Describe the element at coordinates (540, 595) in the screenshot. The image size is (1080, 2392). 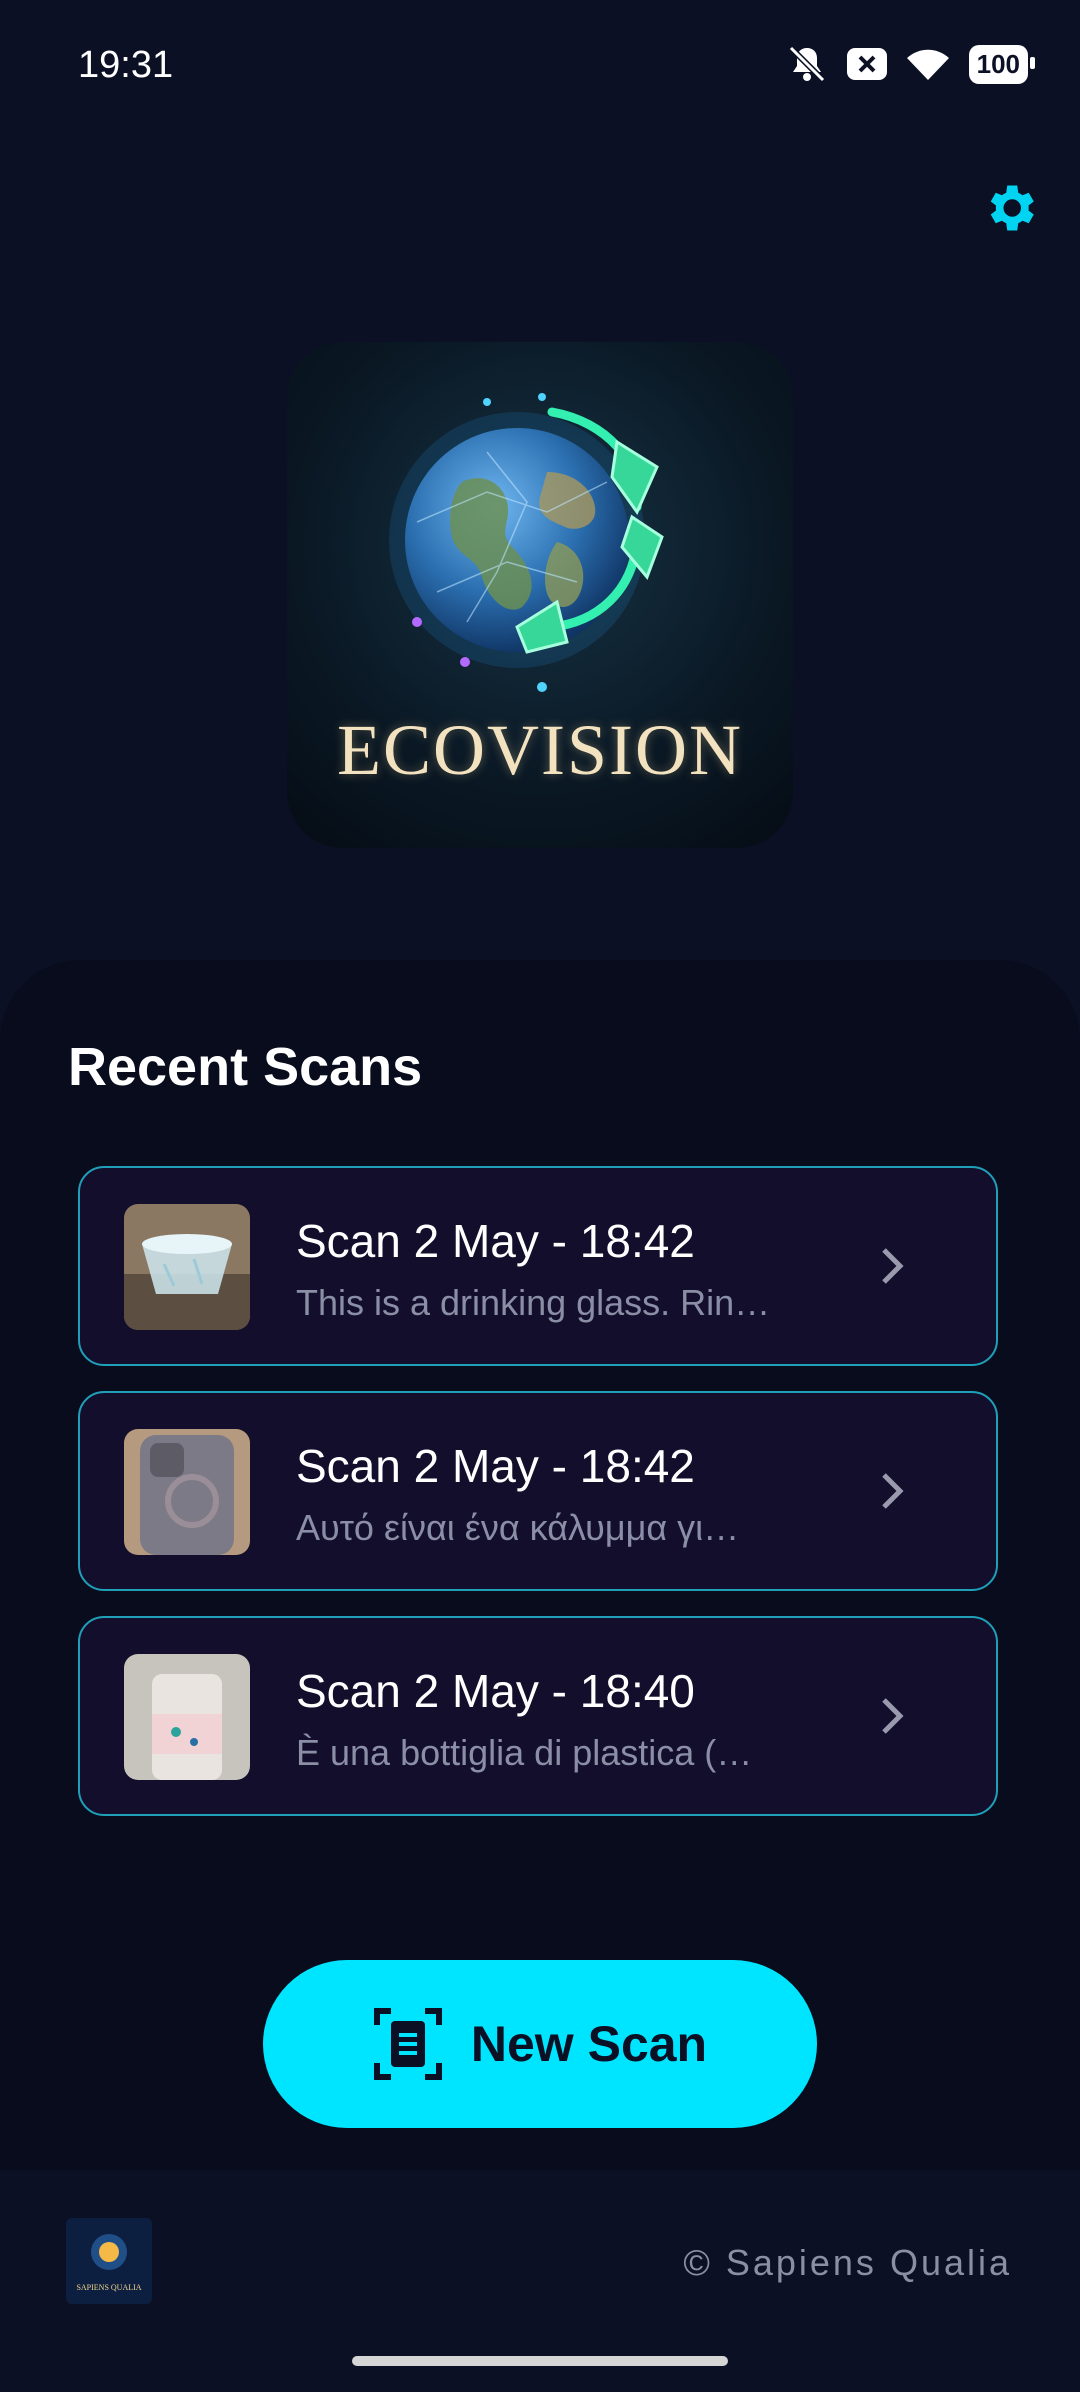
I see `app-logo: ECOVISION` at that location.